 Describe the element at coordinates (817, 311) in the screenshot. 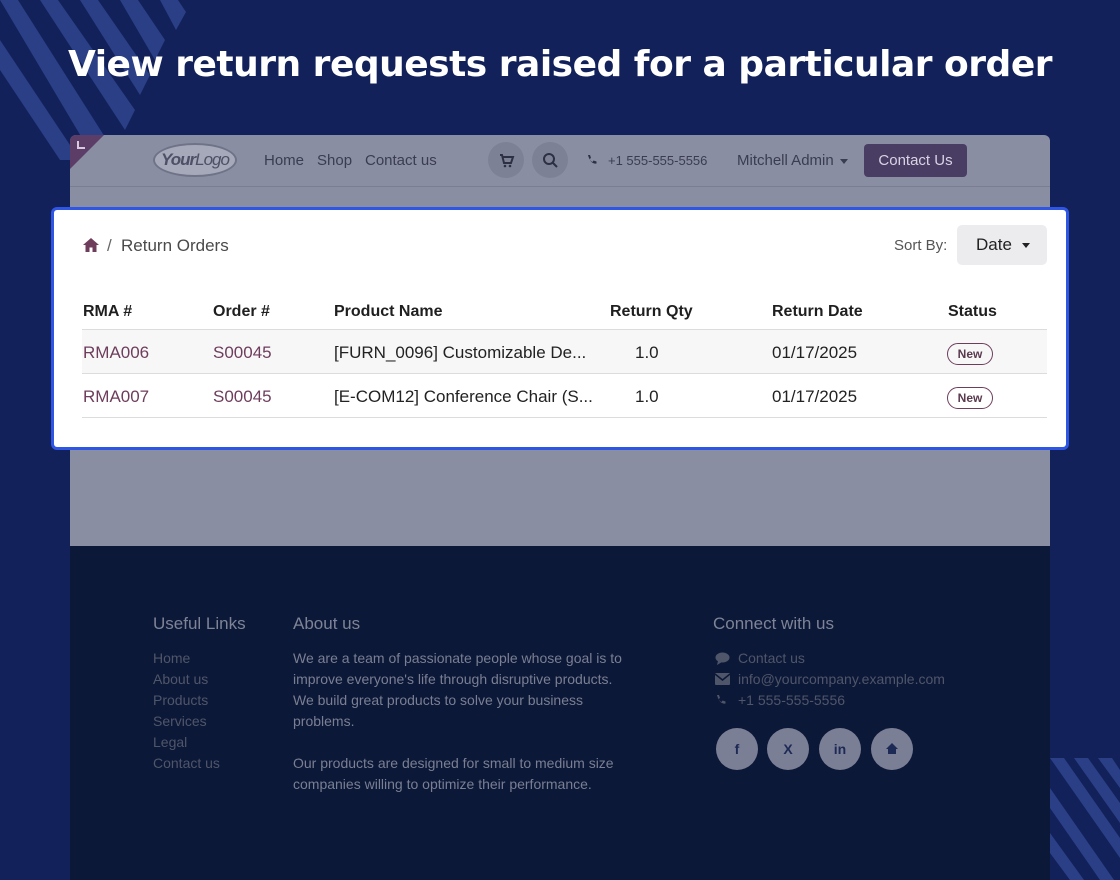

I see `column-header-return-date: Return Date` at that location.